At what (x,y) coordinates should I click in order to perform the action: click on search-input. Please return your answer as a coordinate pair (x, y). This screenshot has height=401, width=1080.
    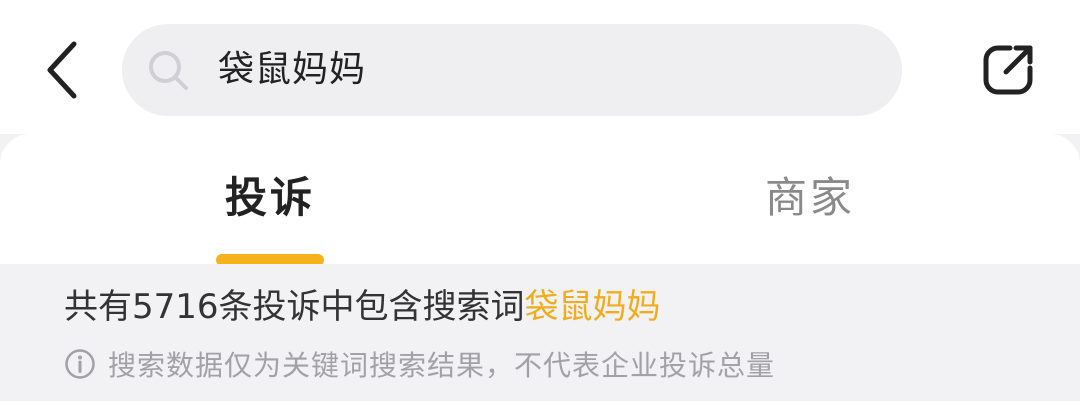
    Looking at the image, I should click on (518, 70).